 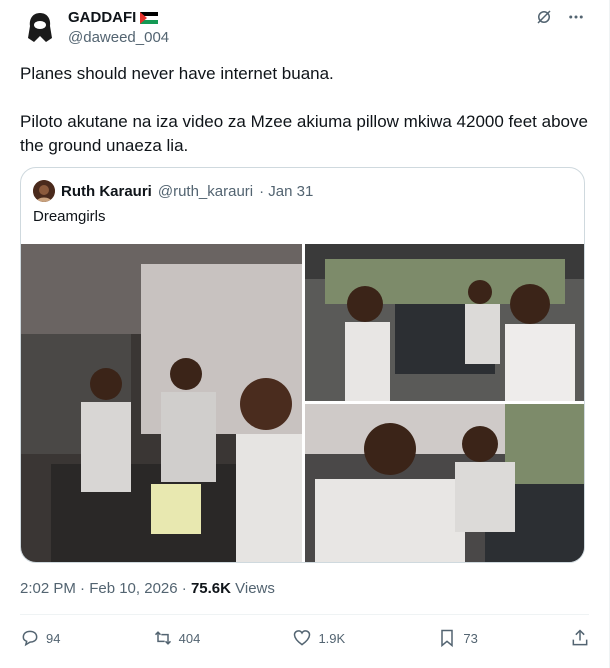 What do you see at coordinates (44, 191) in the screenshot?
I see `quote-avatar` at bounding box center [44, 191].